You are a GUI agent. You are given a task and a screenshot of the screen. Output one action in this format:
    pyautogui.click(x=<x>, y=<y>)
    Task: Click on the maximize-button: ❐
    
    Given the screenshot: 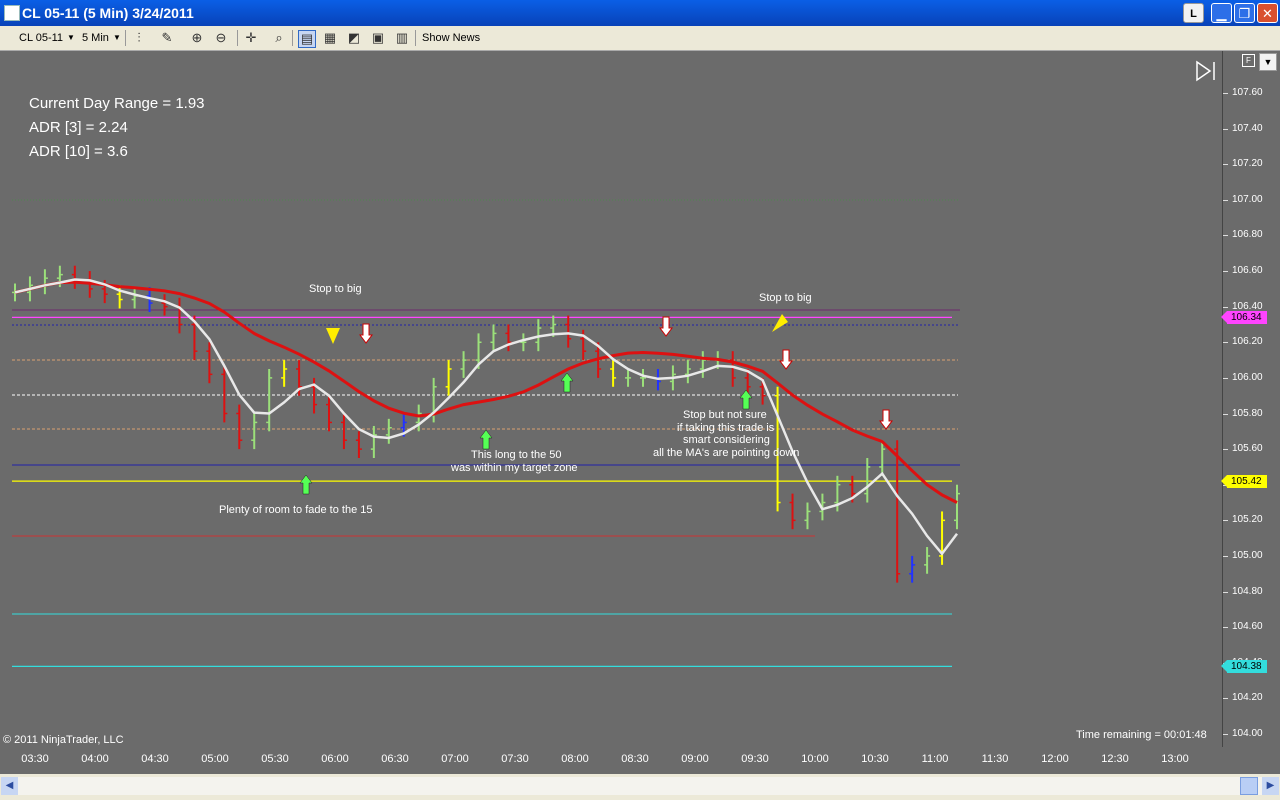 What is the action you would take?
    pyautogui.click(x=1244, y=13)
    